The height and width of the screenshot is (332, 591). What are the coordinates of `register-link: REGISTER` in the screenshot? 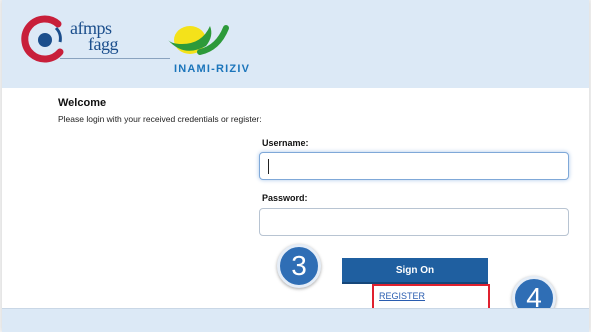 It's located at (402, 296).